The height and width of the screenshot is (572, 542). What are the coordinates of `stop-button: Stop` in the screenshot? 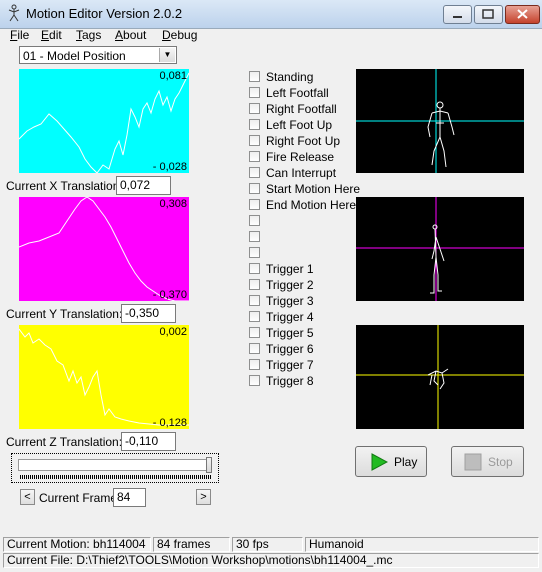 It's located at (487, 461).